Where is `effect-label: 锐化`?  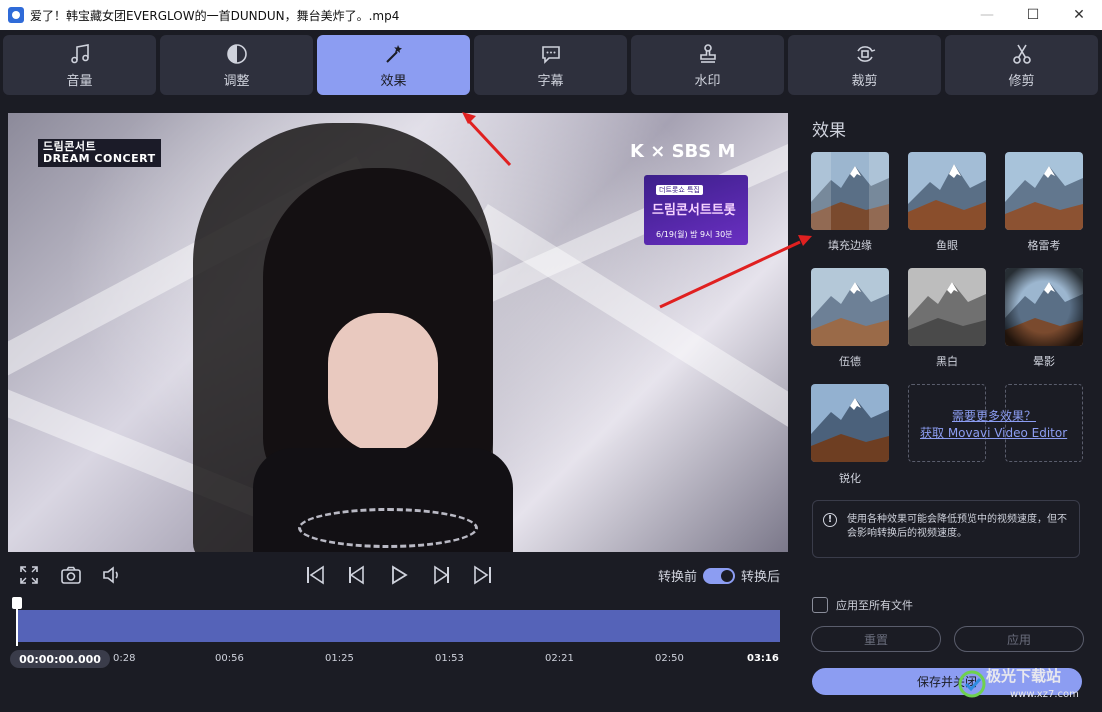 effect-label: 锐化 is located at coordinates (850, 478).